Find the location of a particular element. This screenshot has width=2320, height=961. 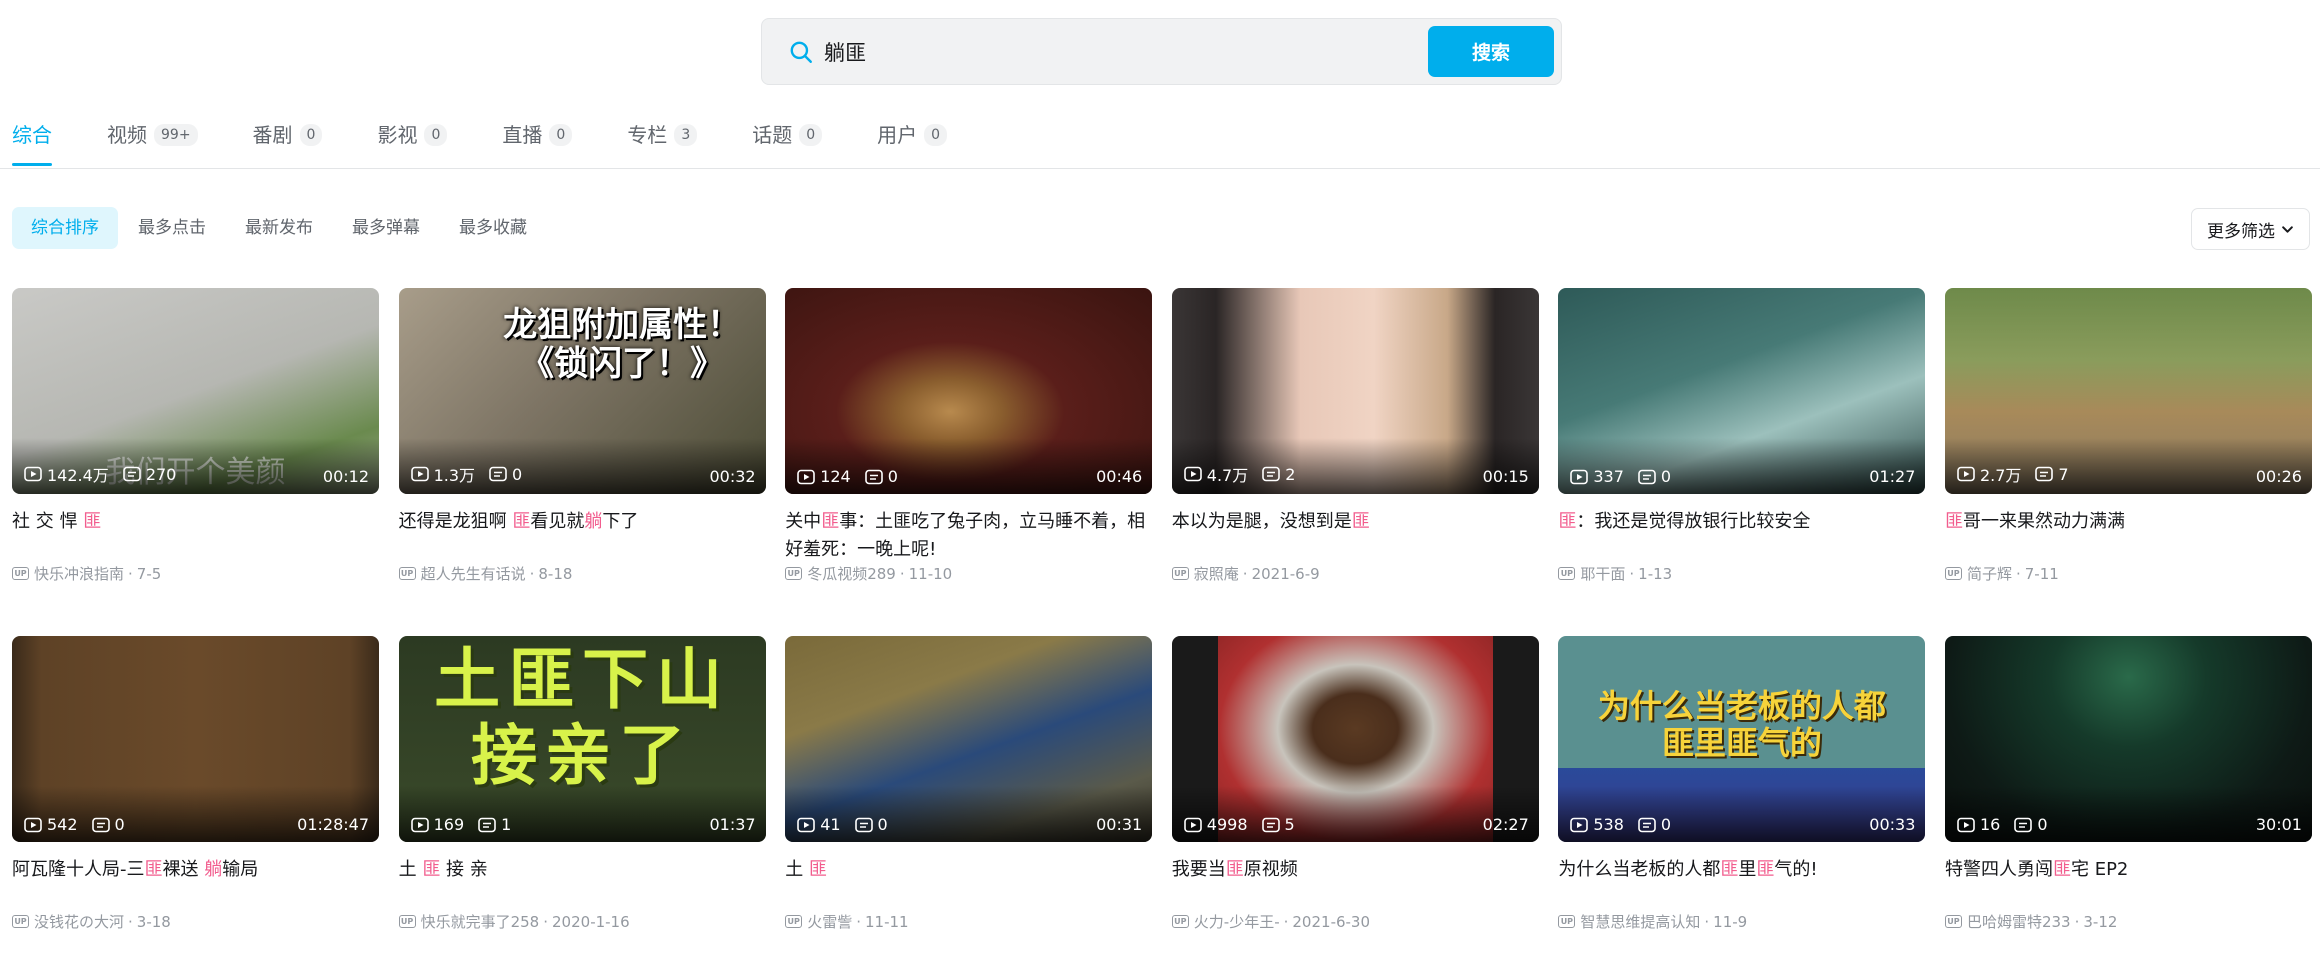

video-thumbnail: 我们开个美颜142.4万27000:12 is located at coordinates (195, 391).